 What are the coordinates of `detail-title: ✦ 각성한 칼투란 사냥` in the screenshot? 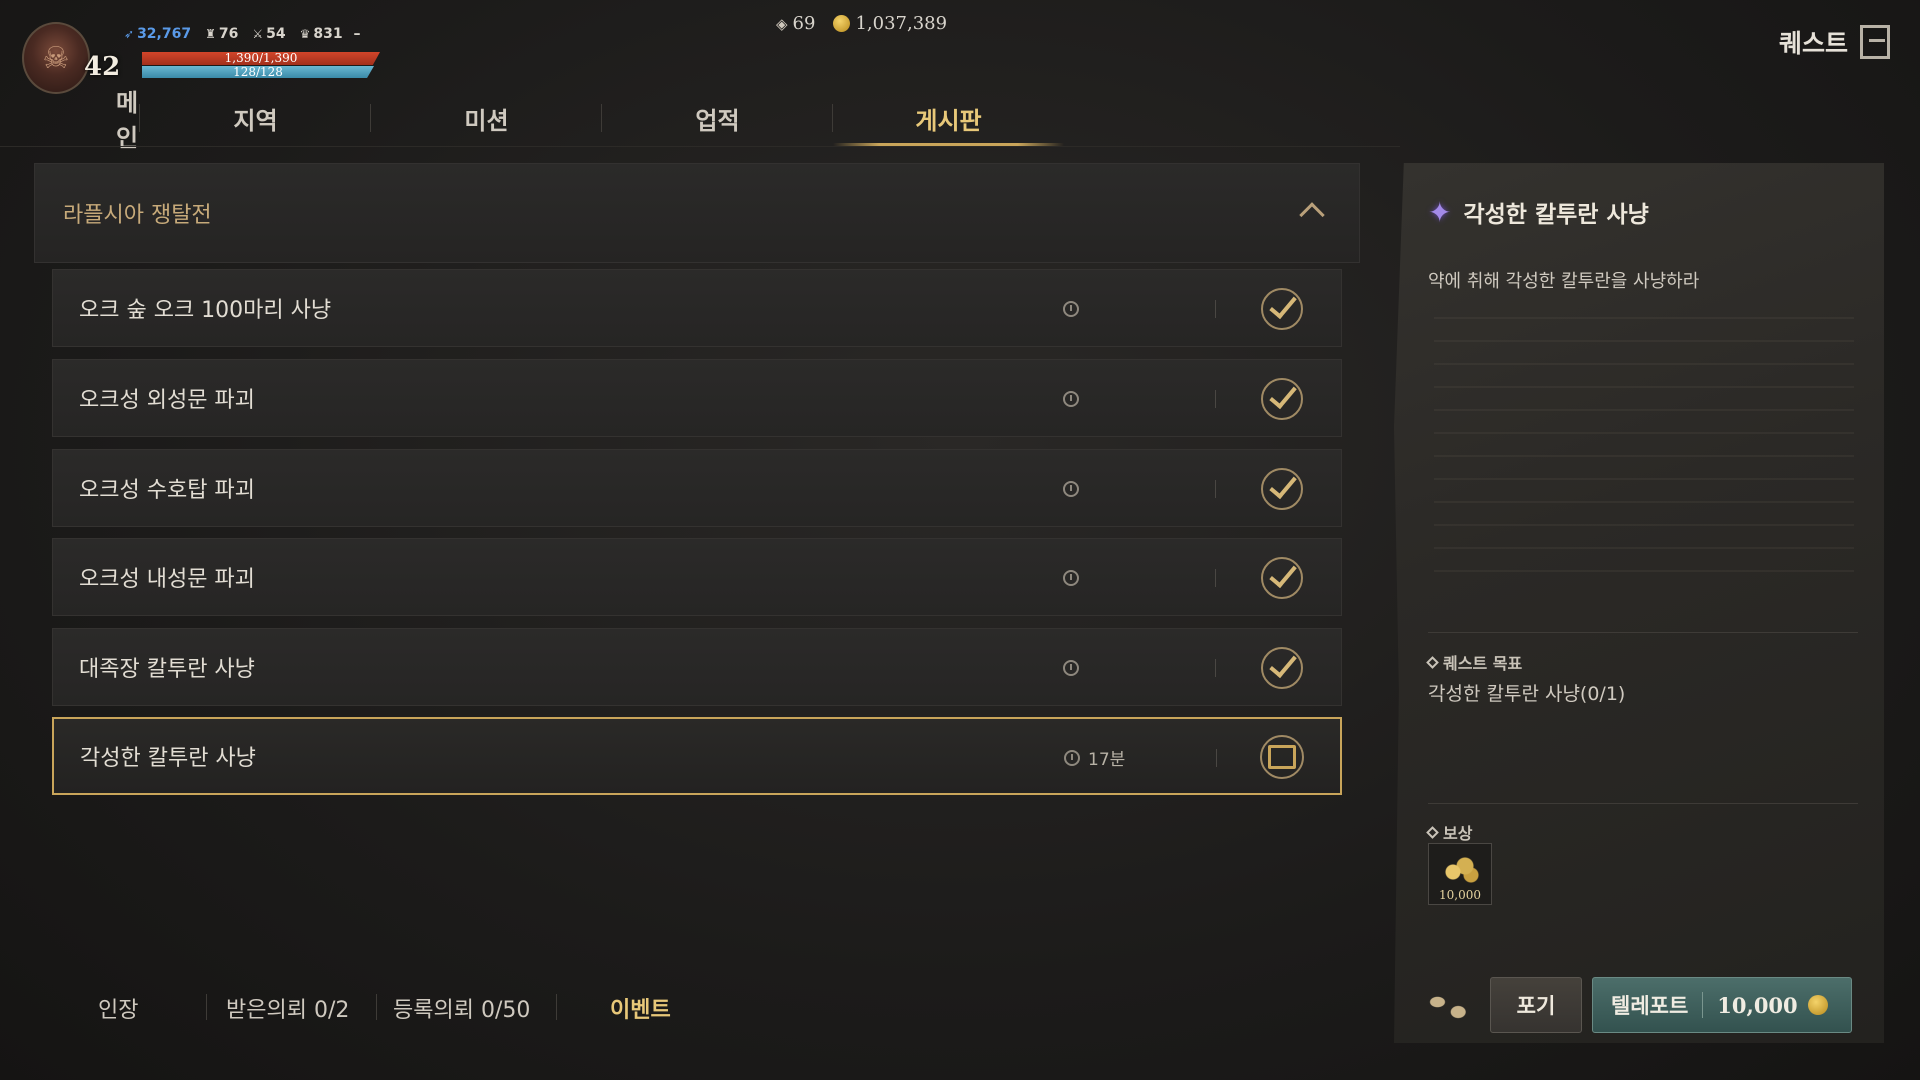 It's located at (1538, 212).